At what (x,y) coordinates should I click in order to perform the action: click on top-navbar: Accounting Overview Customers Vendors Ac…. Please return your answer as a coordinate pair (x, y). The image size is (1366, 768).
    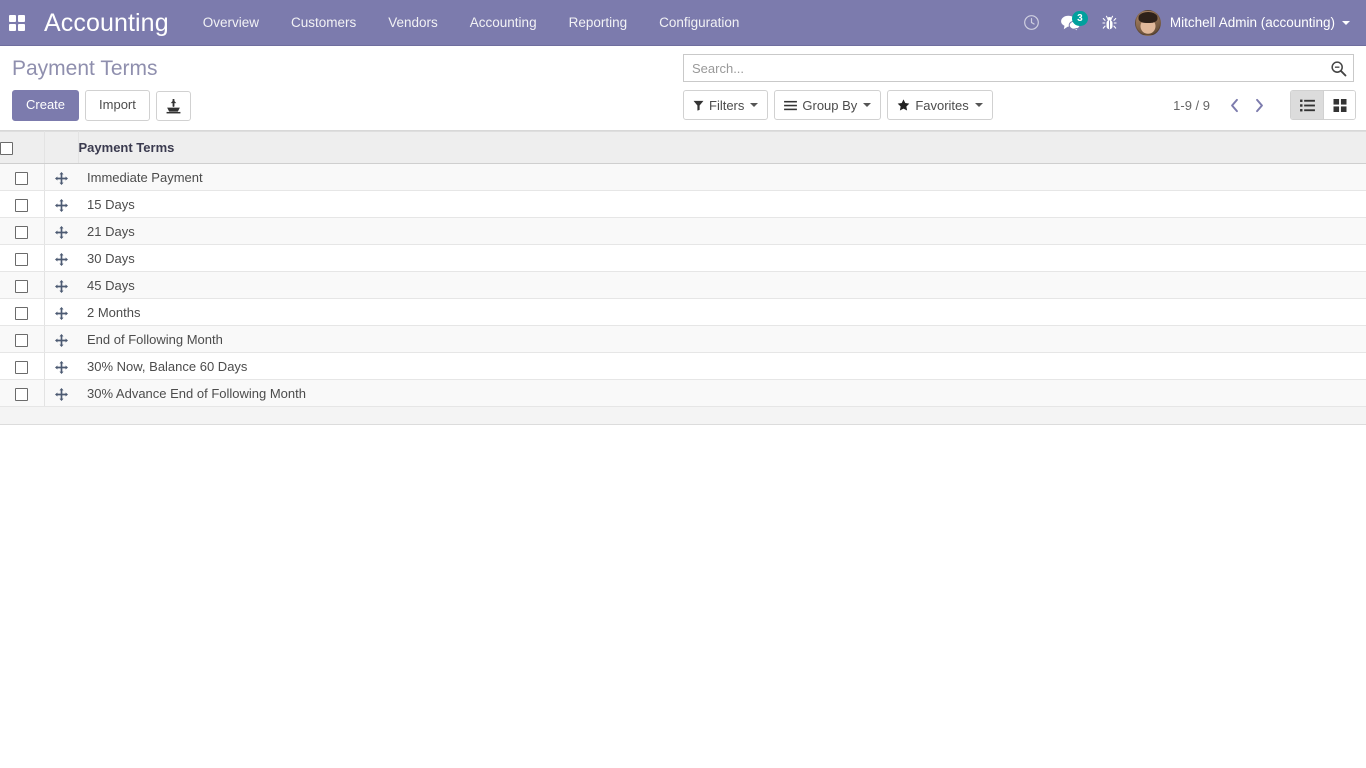
    Looking at the image, I should click on (683, 23).